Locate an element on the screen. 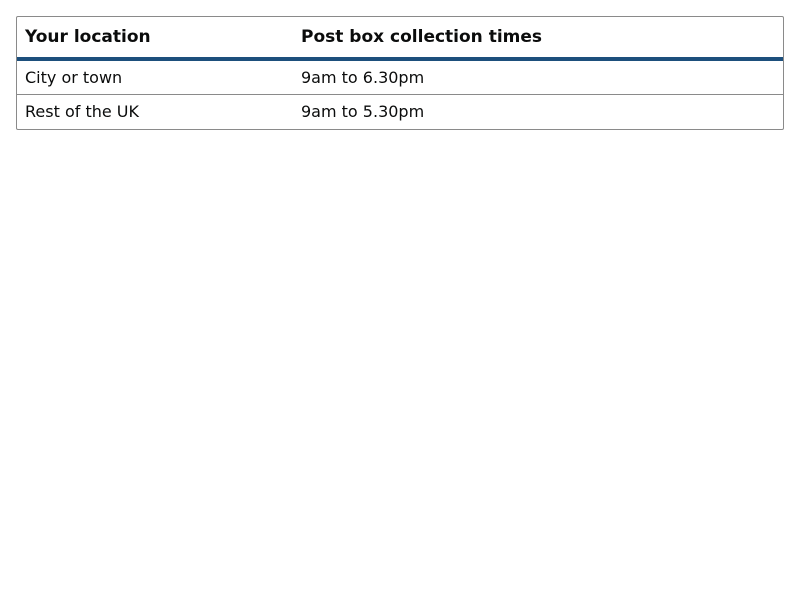  cell-location: Rest of the UK is located at coordinates (82, 112).